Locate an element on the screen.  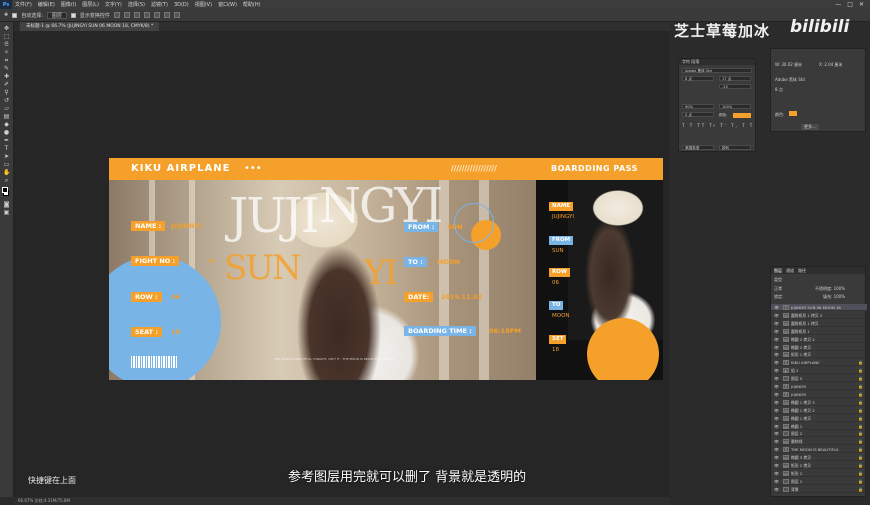
language-field: 美国英语 is located at coordinates (698, 147).